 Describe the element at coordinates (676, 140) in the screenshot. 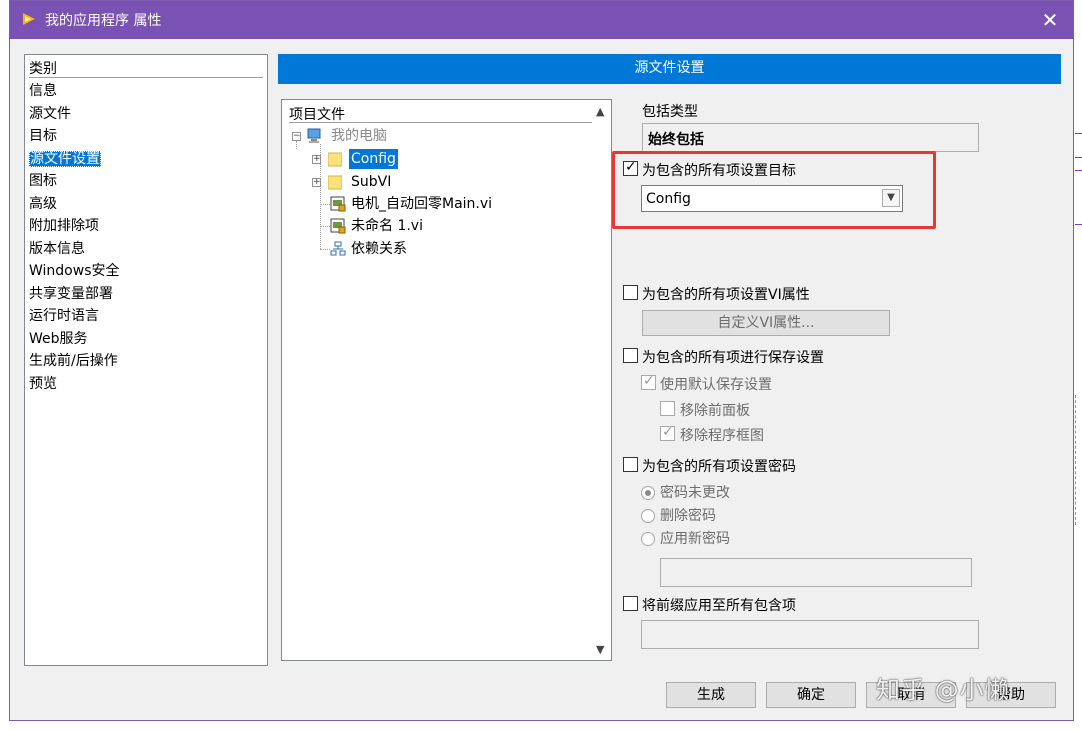

I see `include-type-value: 始终包括` at that location.